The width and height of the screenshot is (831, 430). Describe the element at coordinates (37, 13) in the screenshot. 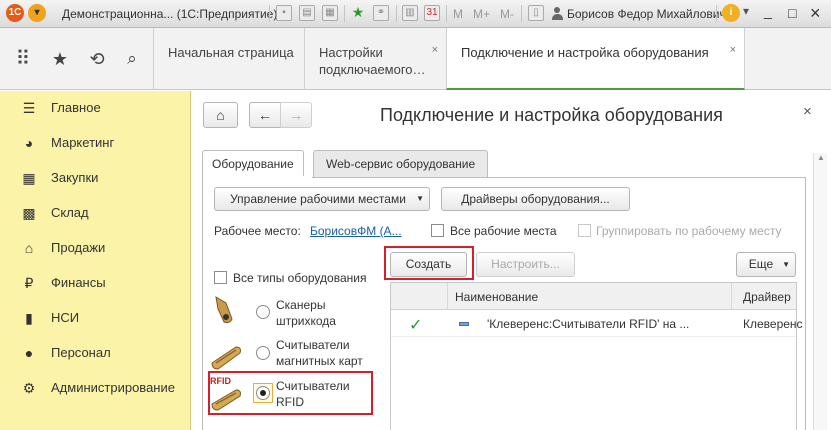

I see `main-menu-button: ▾` at that location.